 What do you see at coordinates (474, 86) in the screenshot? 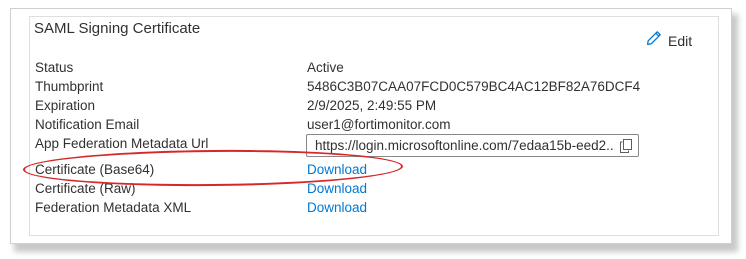
I see `thumbprint-value: 5486C3B07CAA07FCD0C579BC4AC12BF82A76DCF4` at bounding box center [474, 86].